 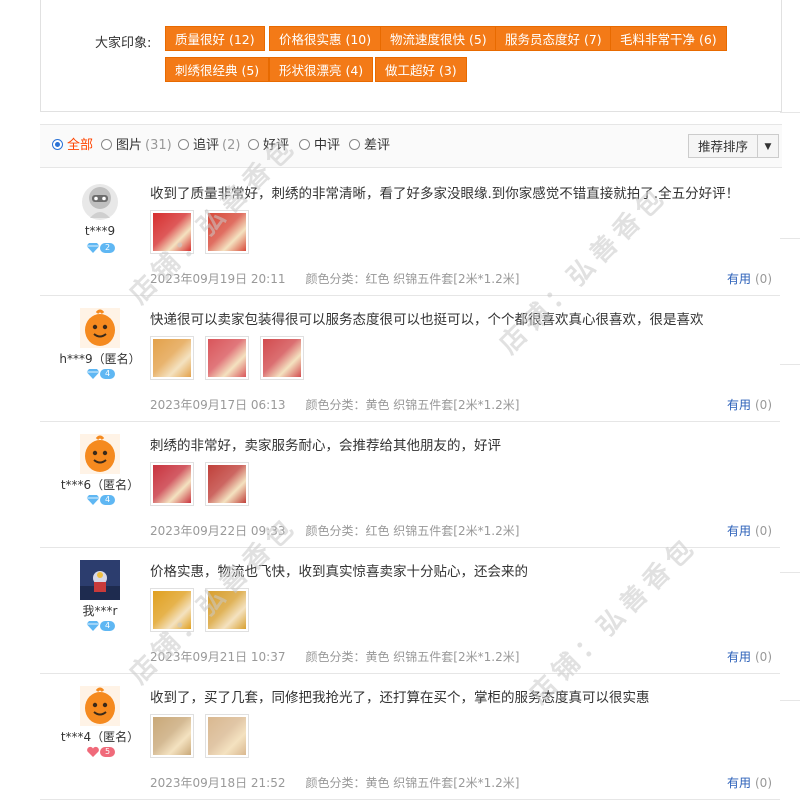 I want to click on review-meta: 2023年09月22日 09:33 颜色分类：红色 织锦五件套[2米*1.2米], so click(x=334, y=530).